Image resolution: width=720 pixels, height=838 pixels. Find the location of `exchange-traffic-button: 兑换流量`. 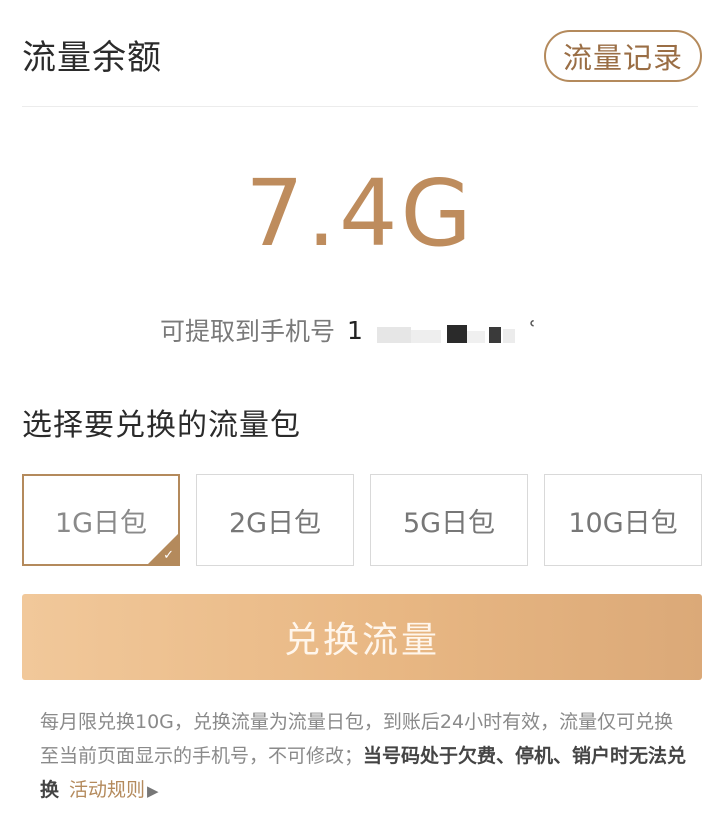

exchange-traffic-button: 兑换流量 is located at coordinates (362, 637).